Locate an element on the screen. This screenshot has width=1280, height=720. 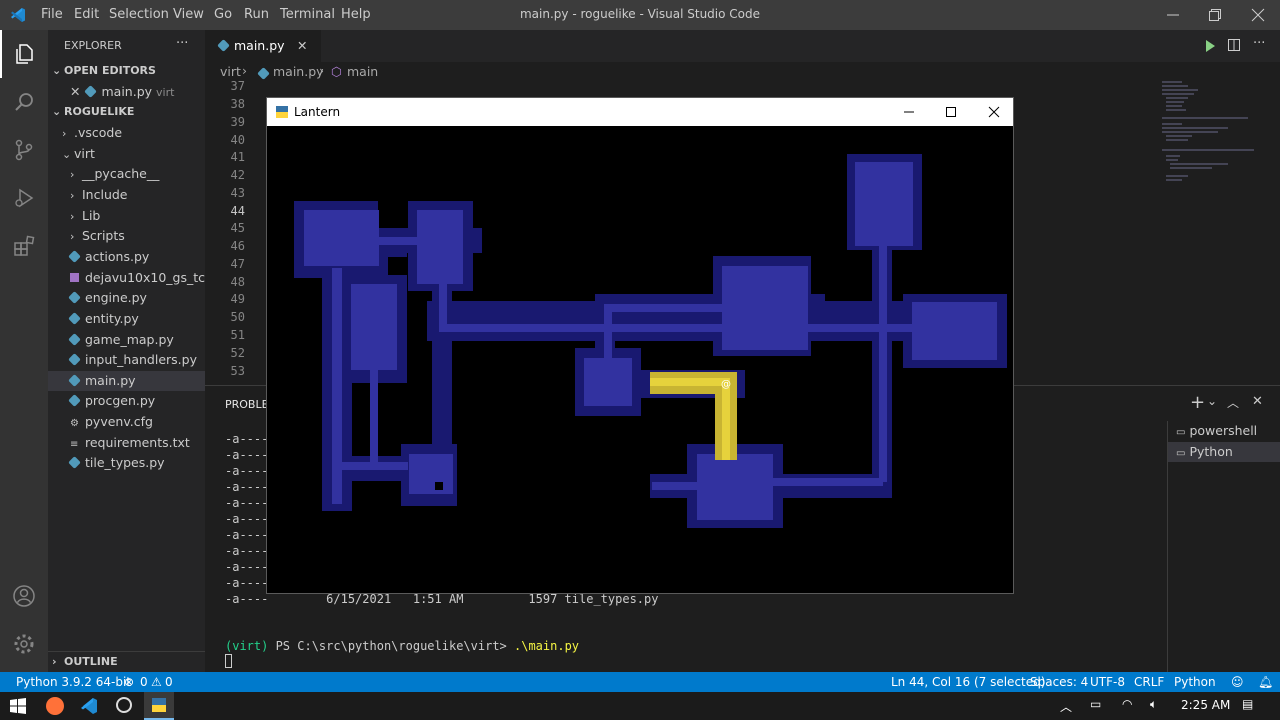
new-terminal-icon: + is located at coordinates (1197, 402).